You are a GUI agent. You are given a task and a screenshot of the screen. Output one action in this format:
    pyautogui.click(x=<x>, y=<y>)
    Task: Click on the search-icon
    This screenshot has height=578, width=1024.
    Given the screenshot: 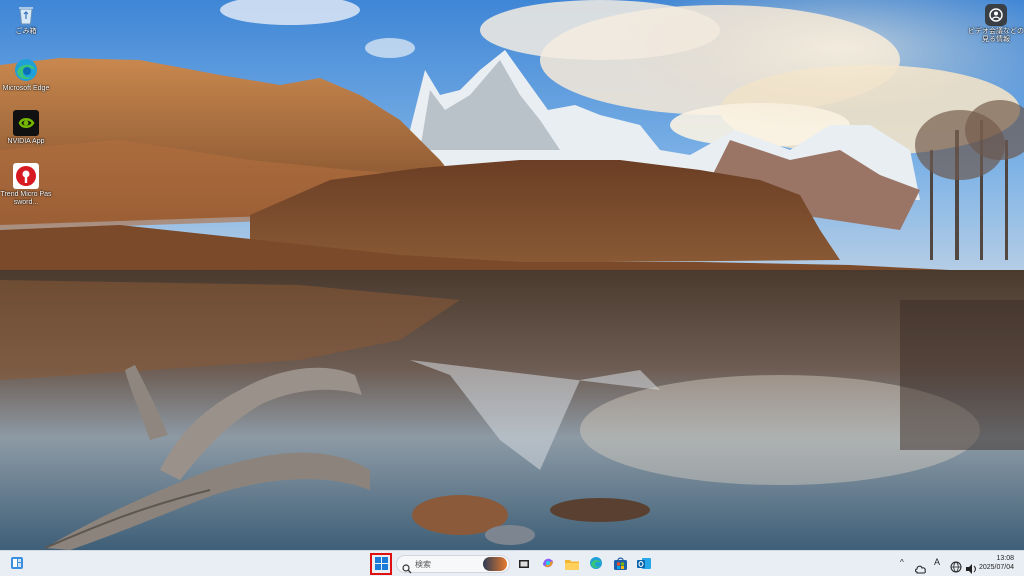 What is the action you would take?
    pyautogui.click(x=407, y=568)
    